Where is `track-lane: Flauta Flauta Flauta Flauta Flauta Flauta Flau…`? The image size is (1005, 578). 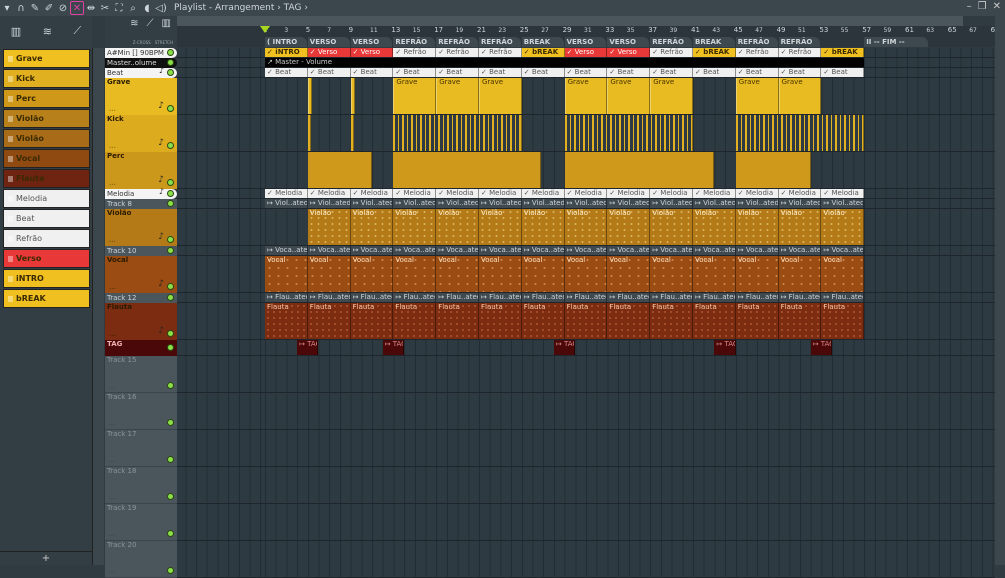
track-lane: Flauta Flauta Flauta Flauta Flauta Flauta Flau… is located at coordinates (586, 321).